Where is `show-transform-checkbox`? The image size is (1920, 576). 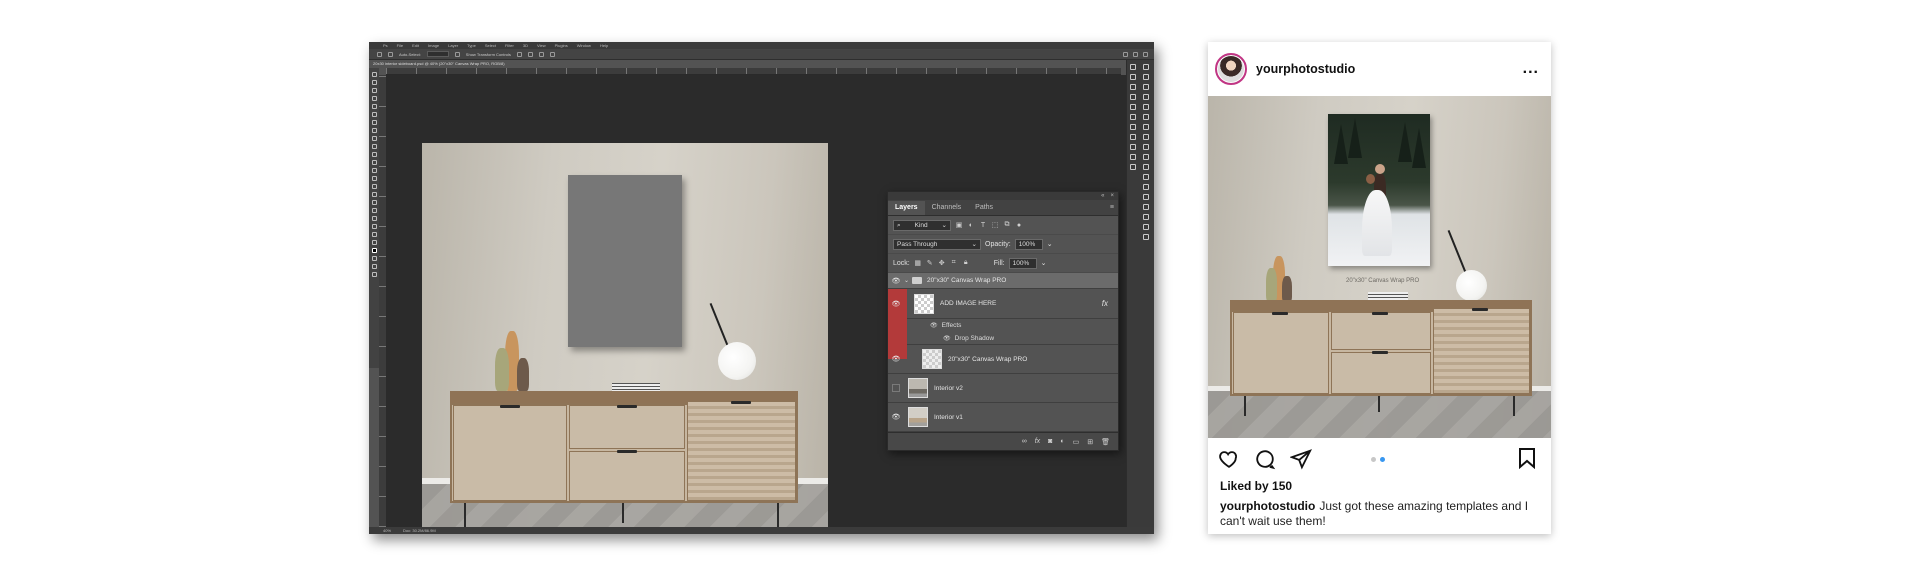
show-transform-checkbox is located at coordinates (457, 54).